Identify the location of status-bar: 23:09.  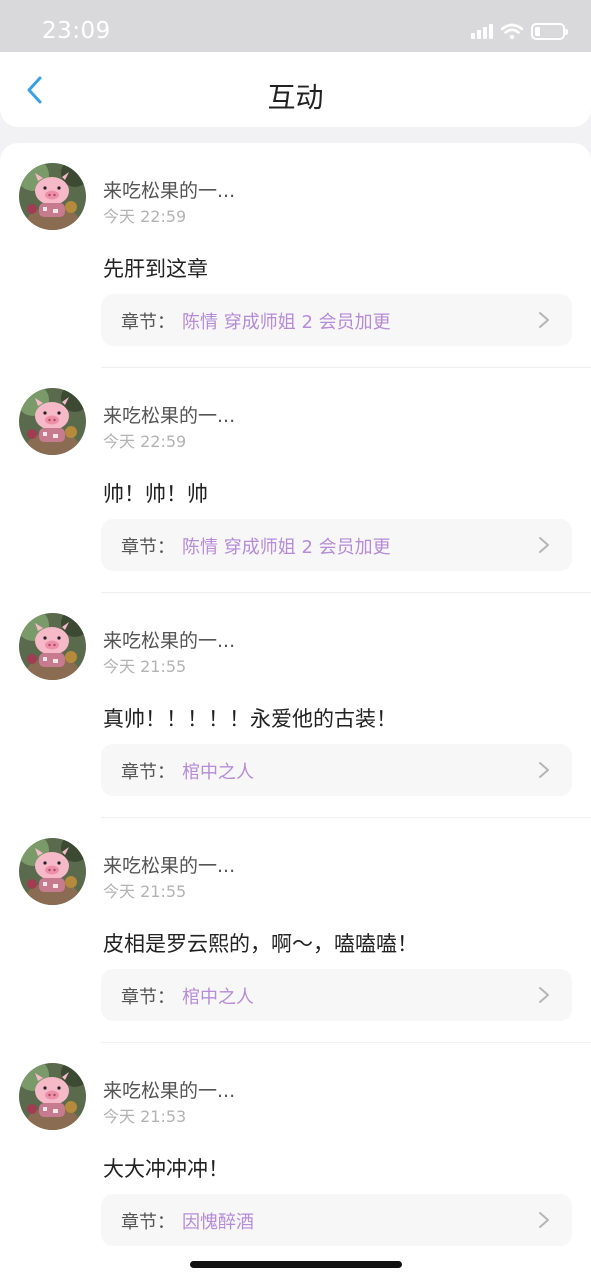
(295, 26).